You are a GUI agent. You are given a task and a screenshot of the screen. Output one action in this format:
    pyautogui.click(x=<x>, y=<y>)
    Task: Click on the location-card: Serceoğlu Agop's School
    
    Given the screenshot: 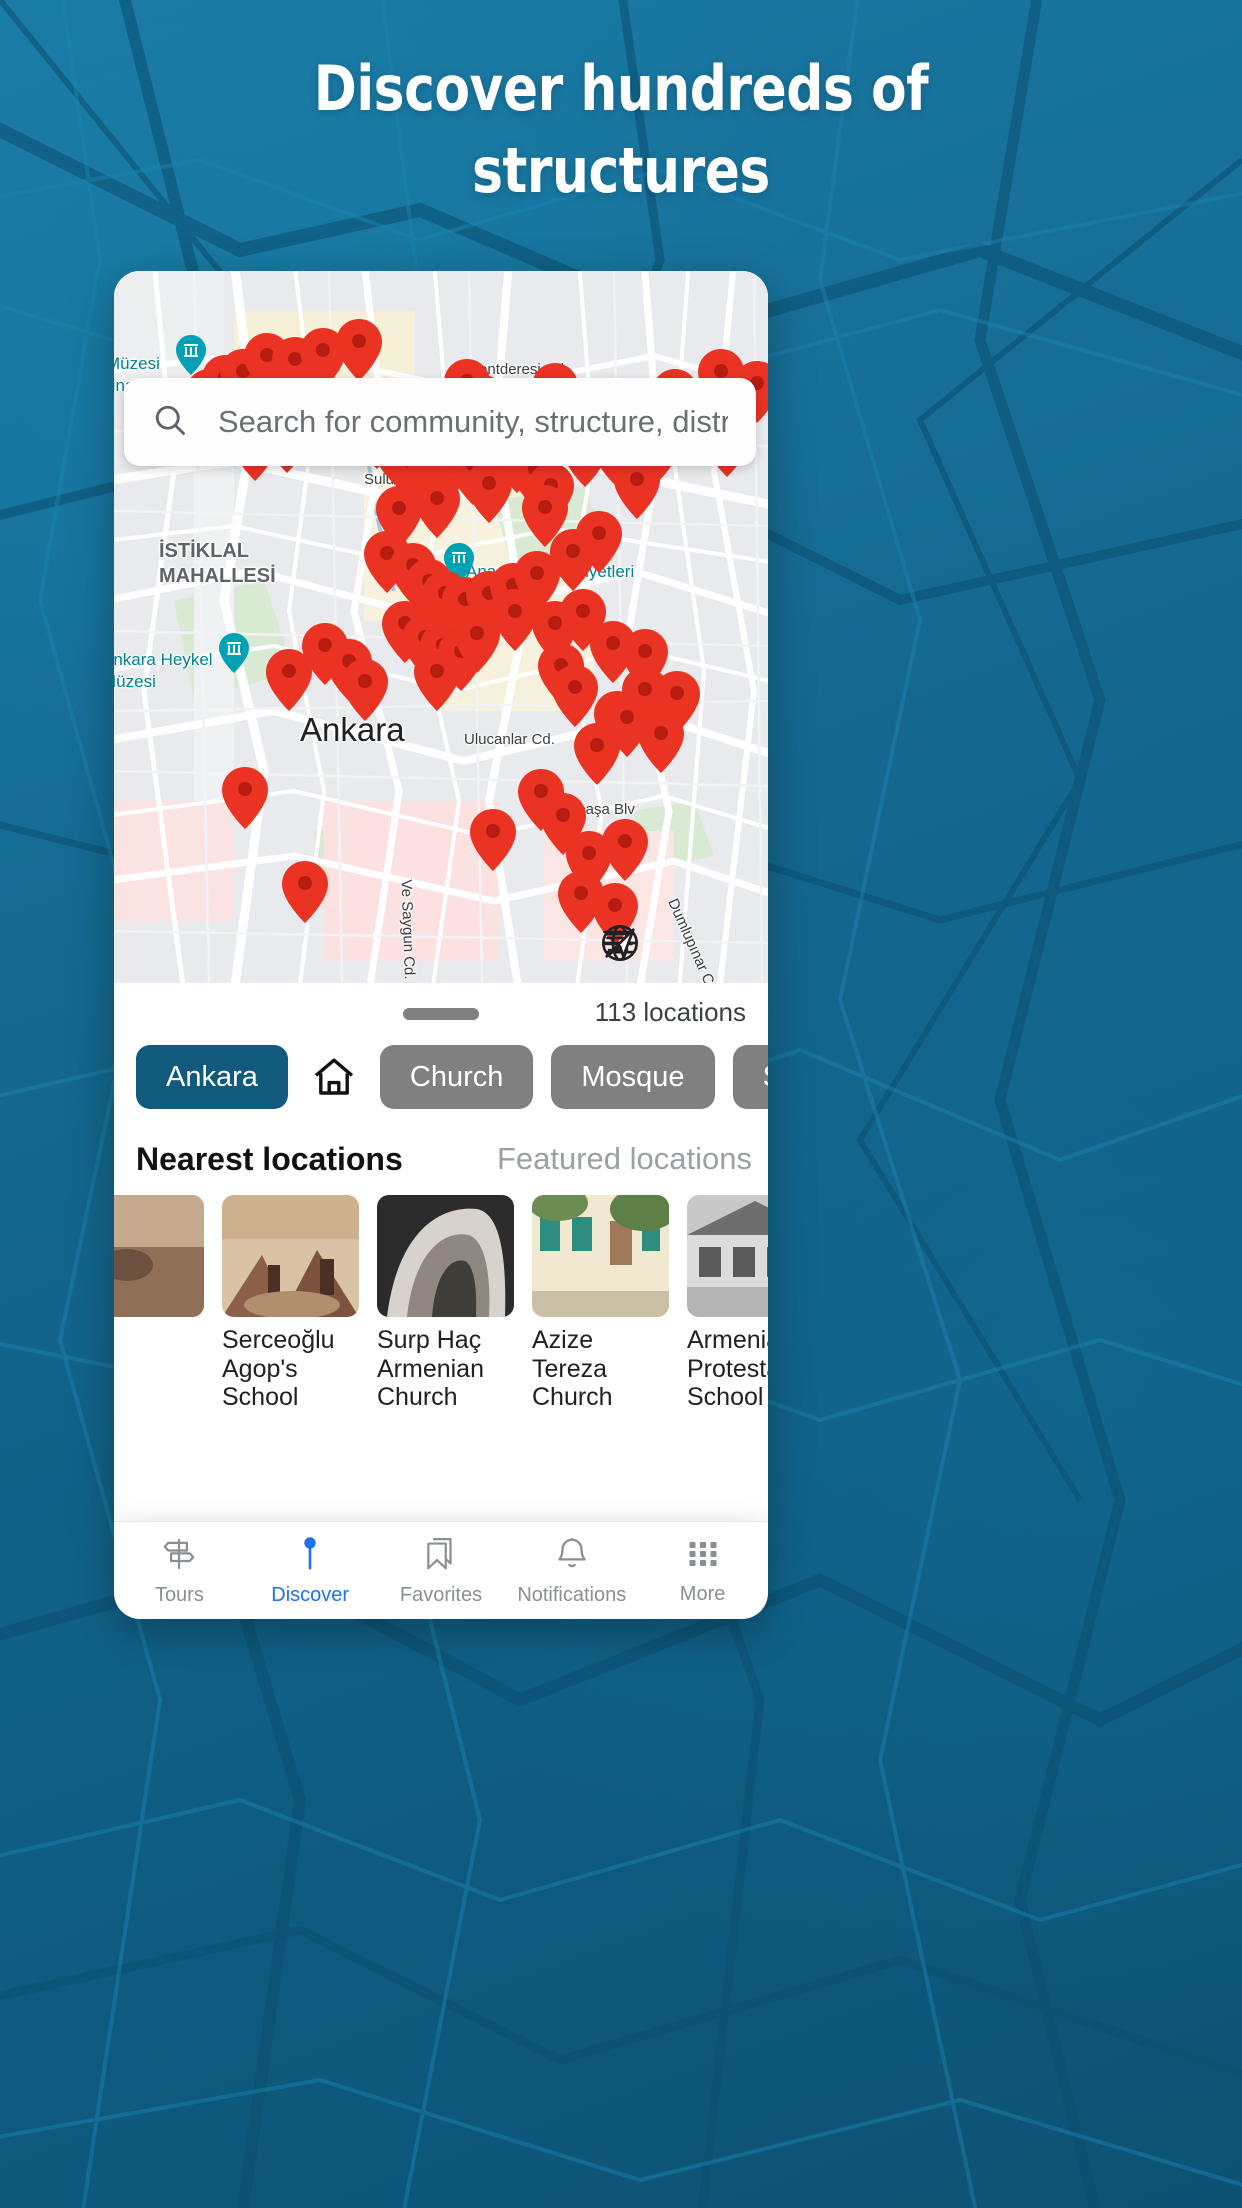 What is the action you would take?
    pyautogui.click(x=290, y=1319)
    